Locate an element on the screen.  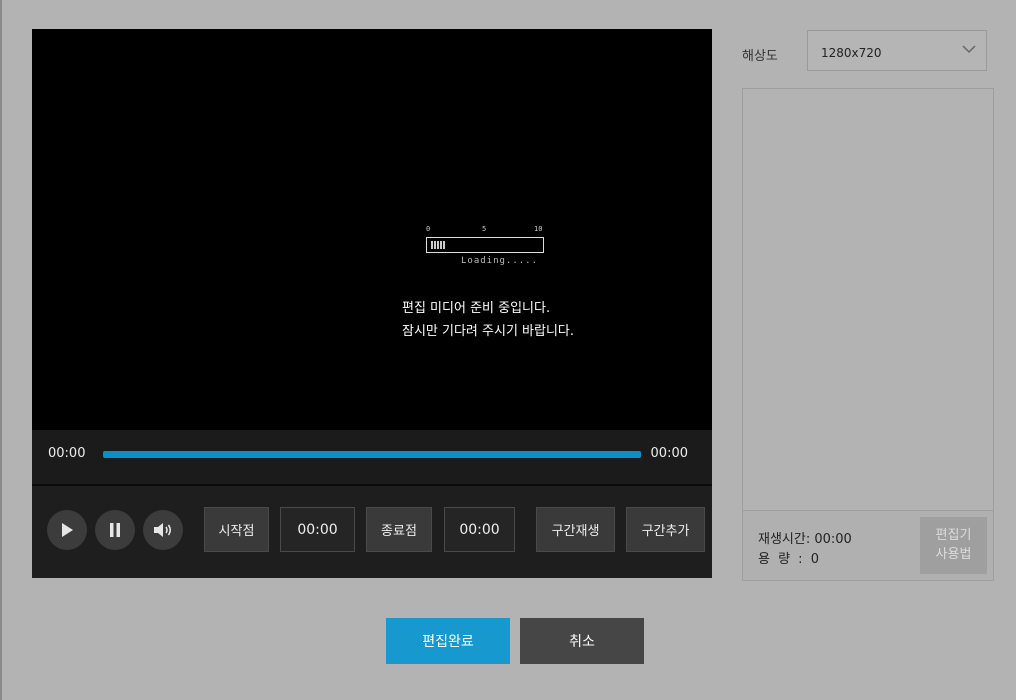
progress-row: 00:00 00:00 is located at coordinates (372, 457).